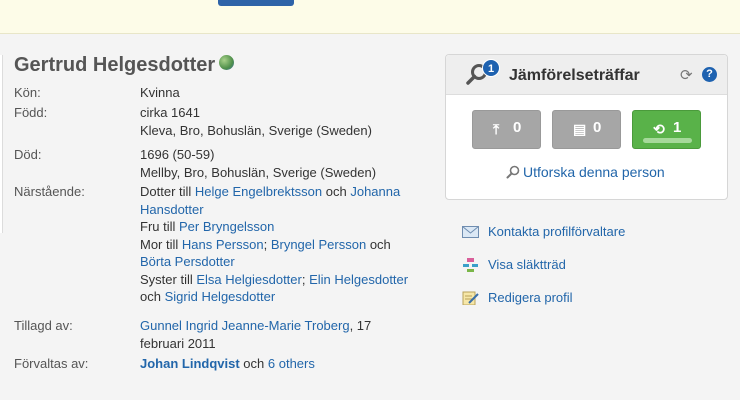 This screenshot has width=740, height=400. I want to click on record-match-count: 0, so click(597, 127).